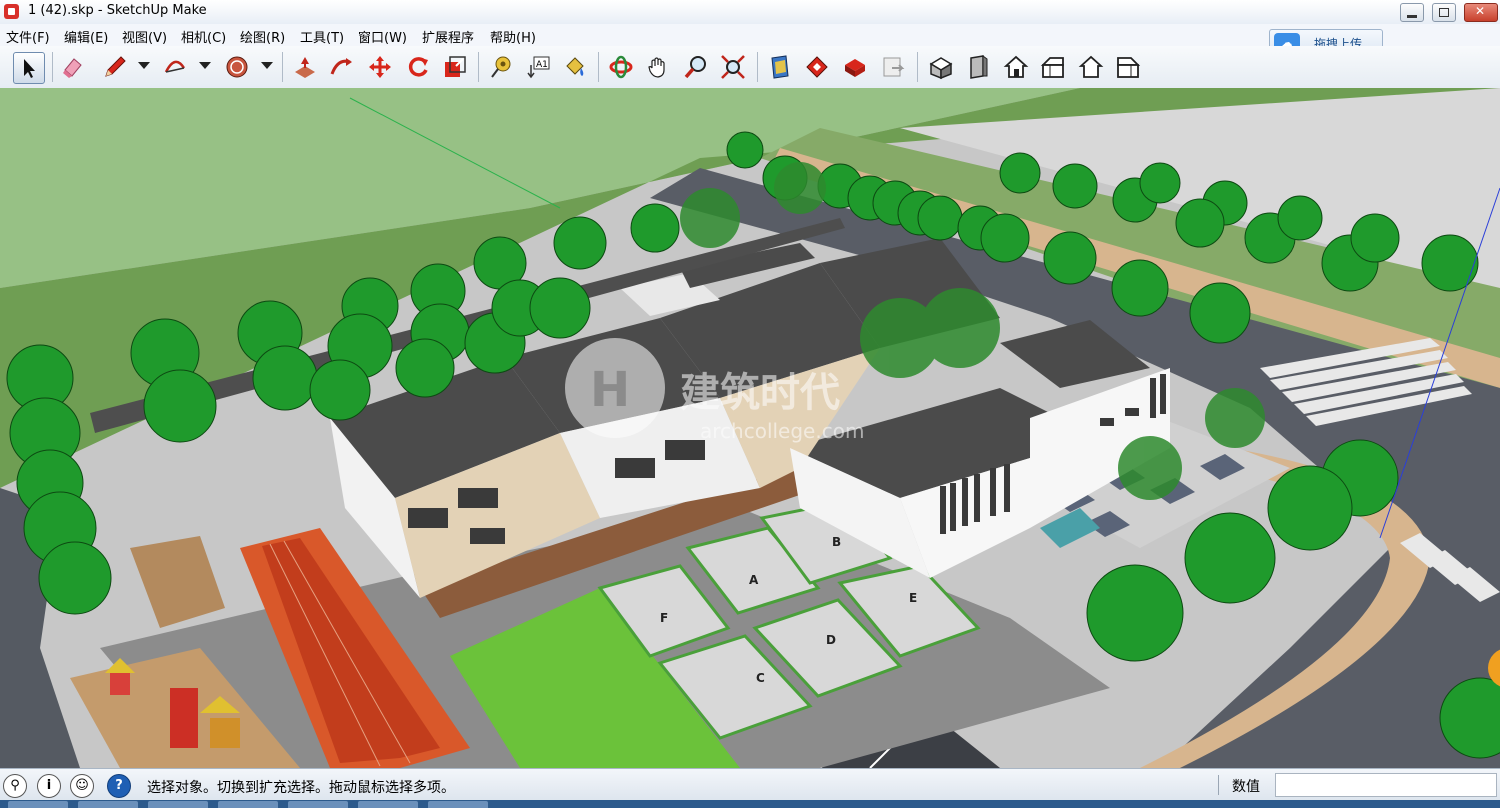 The width and height of the screenshot is (1500, 808). I want to click on status-message: 选择对象。切换到扩充选择。拖动鼠标选择多项。, so click(301, 788).